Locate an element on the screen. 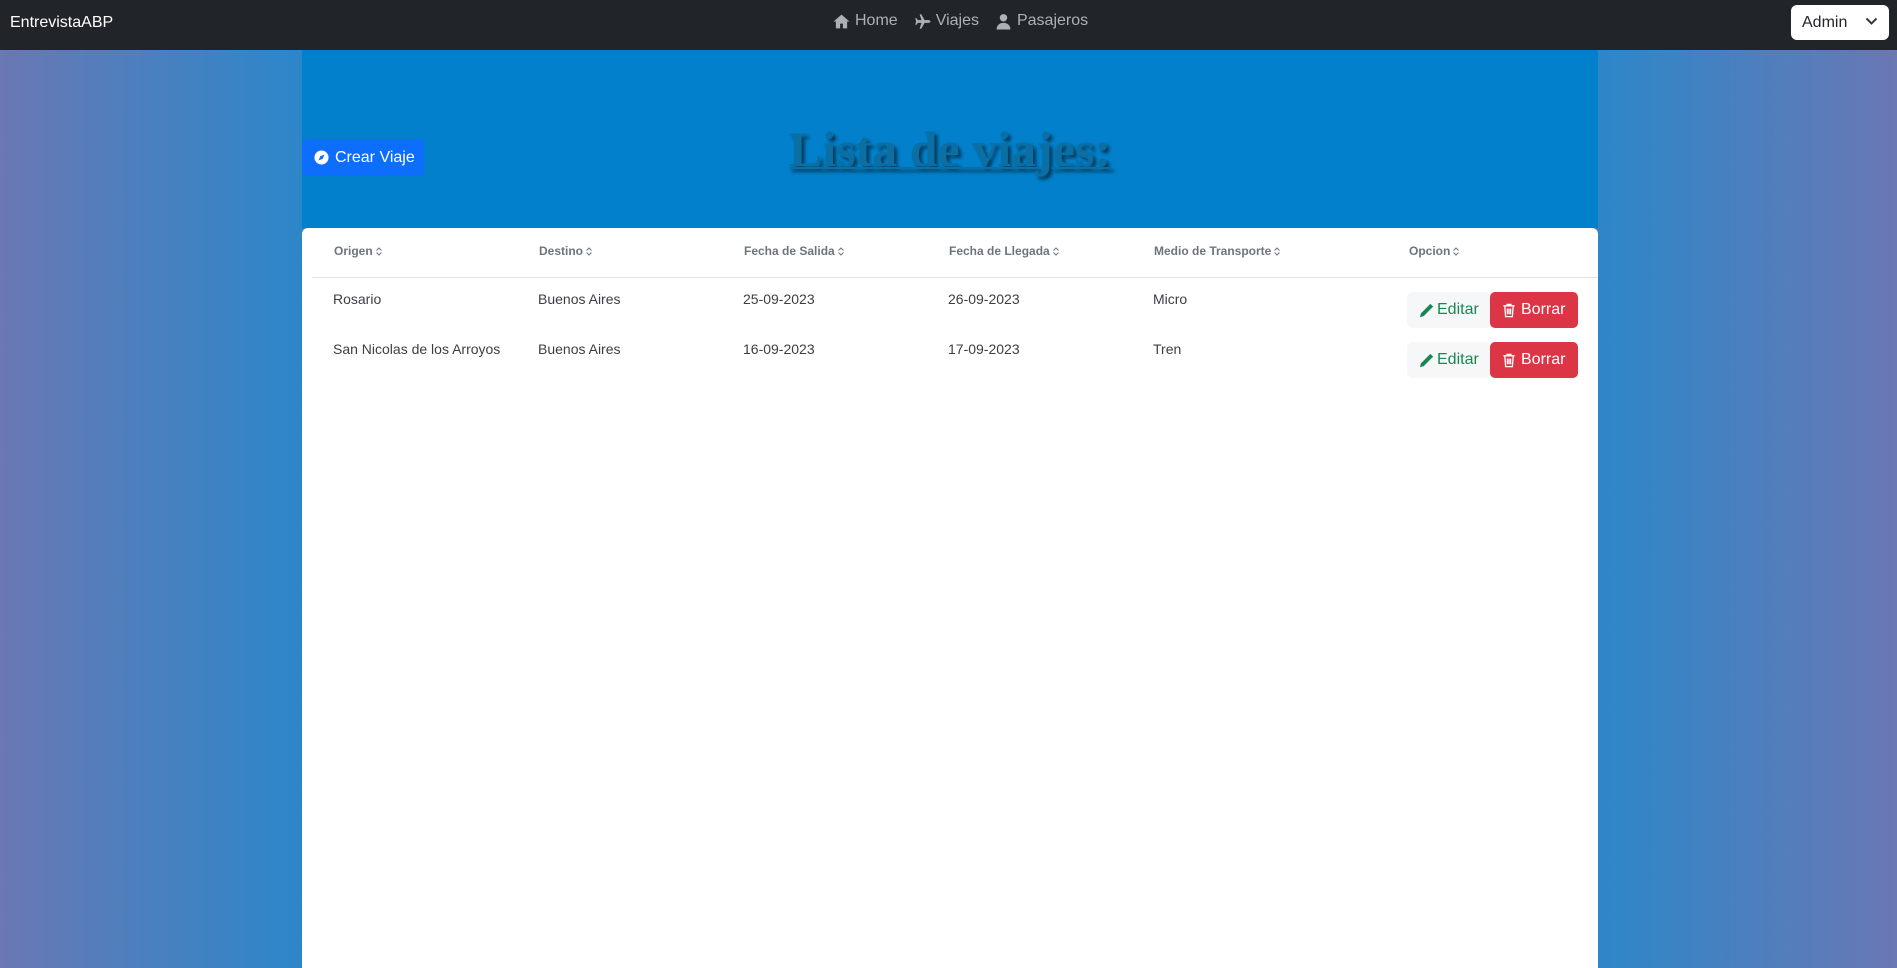 This screenshot has height=968, width=1897. column-header-label: Fecha de Llegada is located at coordinates (999, 251).